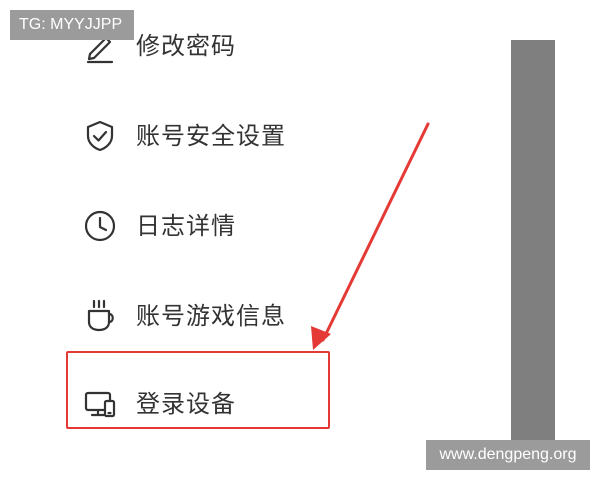 The width and height of the screenshot is (600, 480). I want to click on menu-item-label: 账号游戏信息, so click(211, 316).